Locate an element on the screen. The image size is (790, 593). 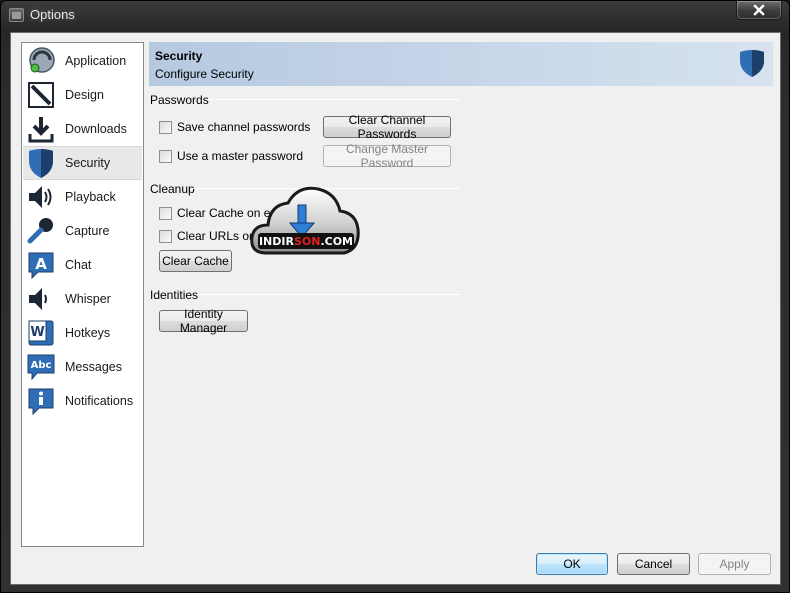
svg-text: W is located at coordinates (37, 332).